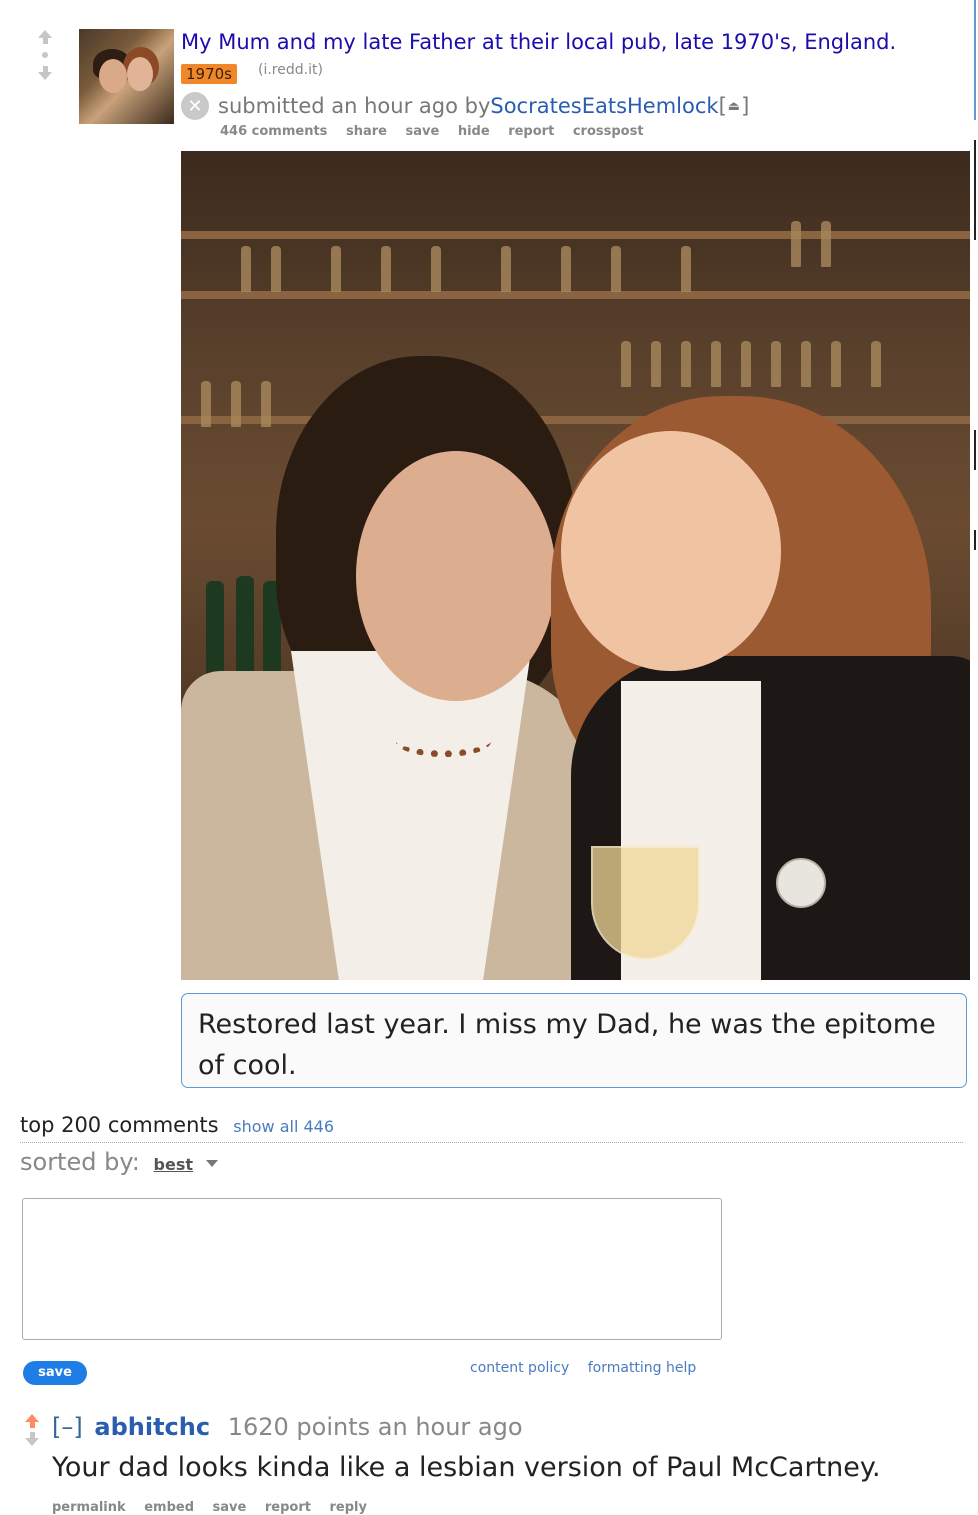 This screenshot has height=1515, width=978. Describe the element at coordinates (89, 1507) in the screenshot. I see `permalink-button: permalink` at that location.